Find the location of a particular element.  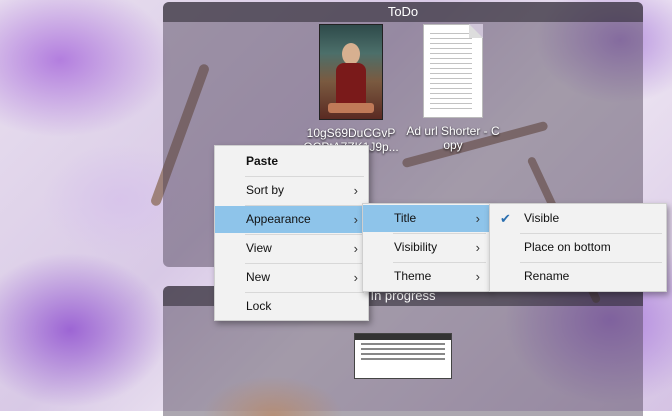

file-item-document: Ad url Shorter - Copy is located at coordinates (453, 88).